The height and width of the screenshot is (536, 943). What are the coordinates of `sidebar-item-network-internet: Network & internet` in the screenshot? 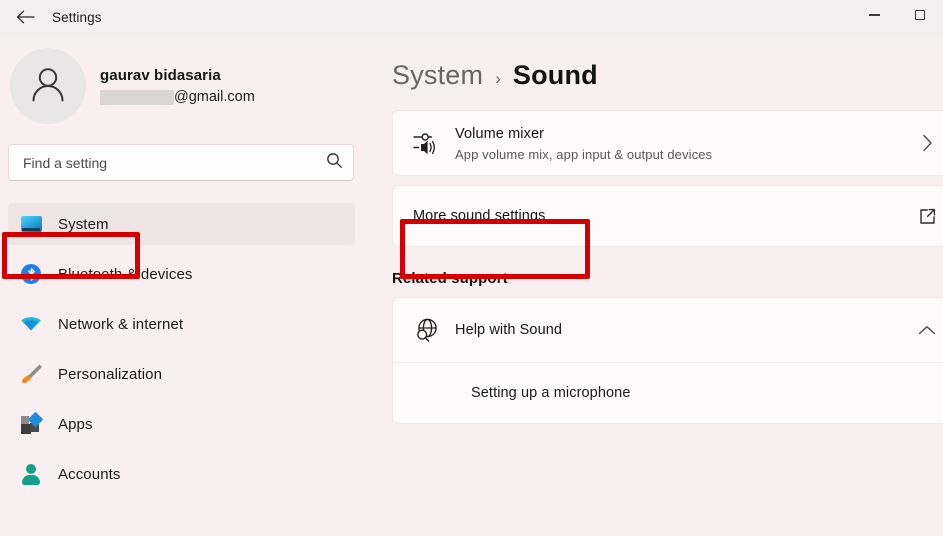 It's located at (181, 324).